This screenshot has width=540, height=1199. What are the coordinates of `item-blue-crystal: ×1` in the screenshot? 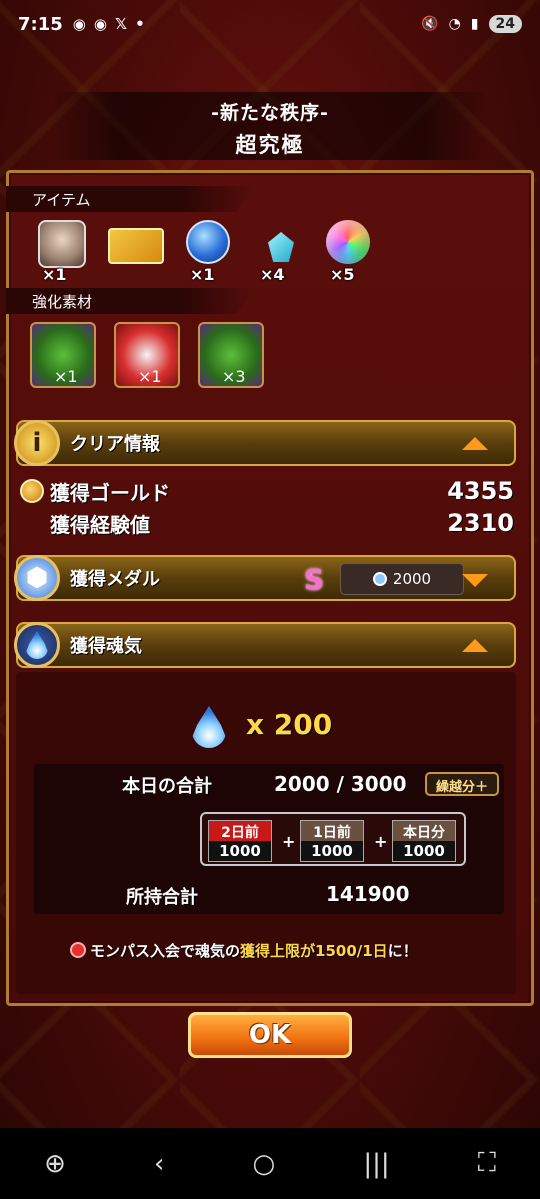 It's located at (212, 252).